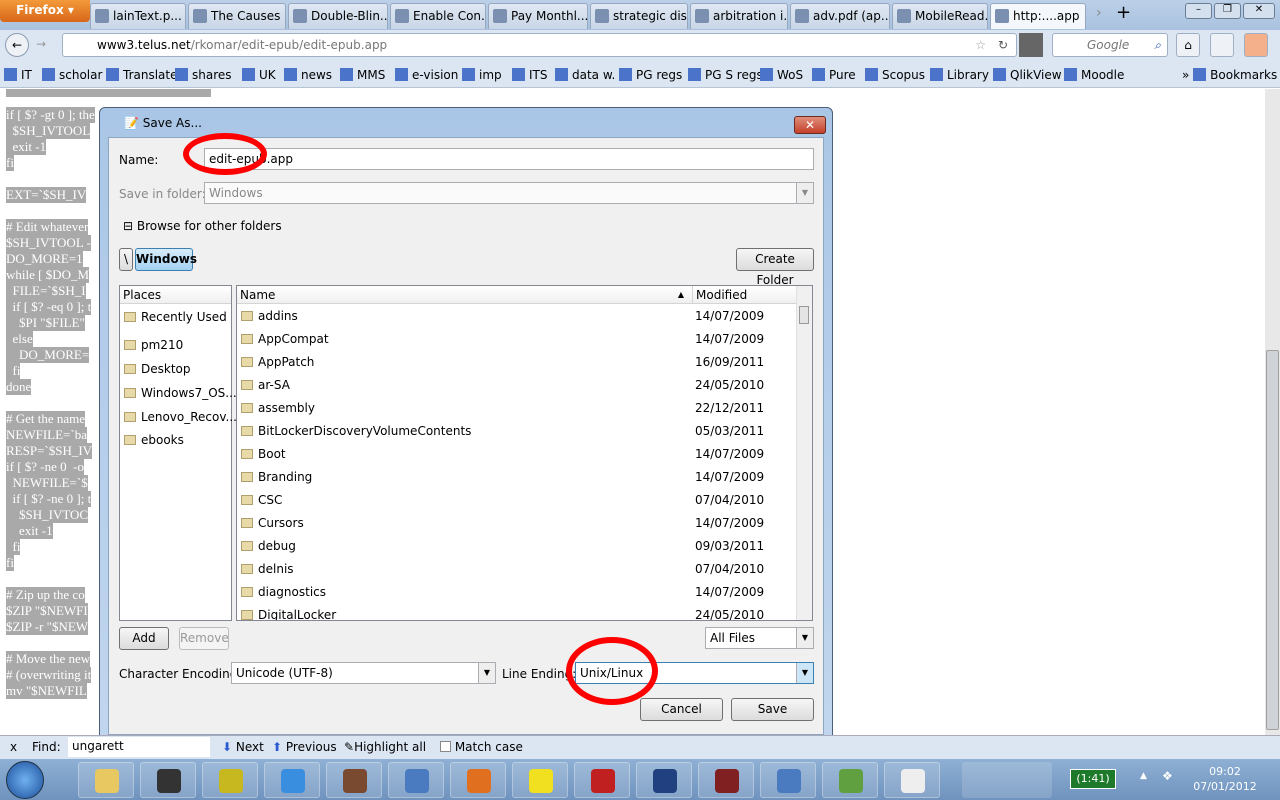 The image size is (1280, 800). Describe the element at coordinates (1110, 45) in the screenshot. I see `search-input: Google ⌕` at that location.